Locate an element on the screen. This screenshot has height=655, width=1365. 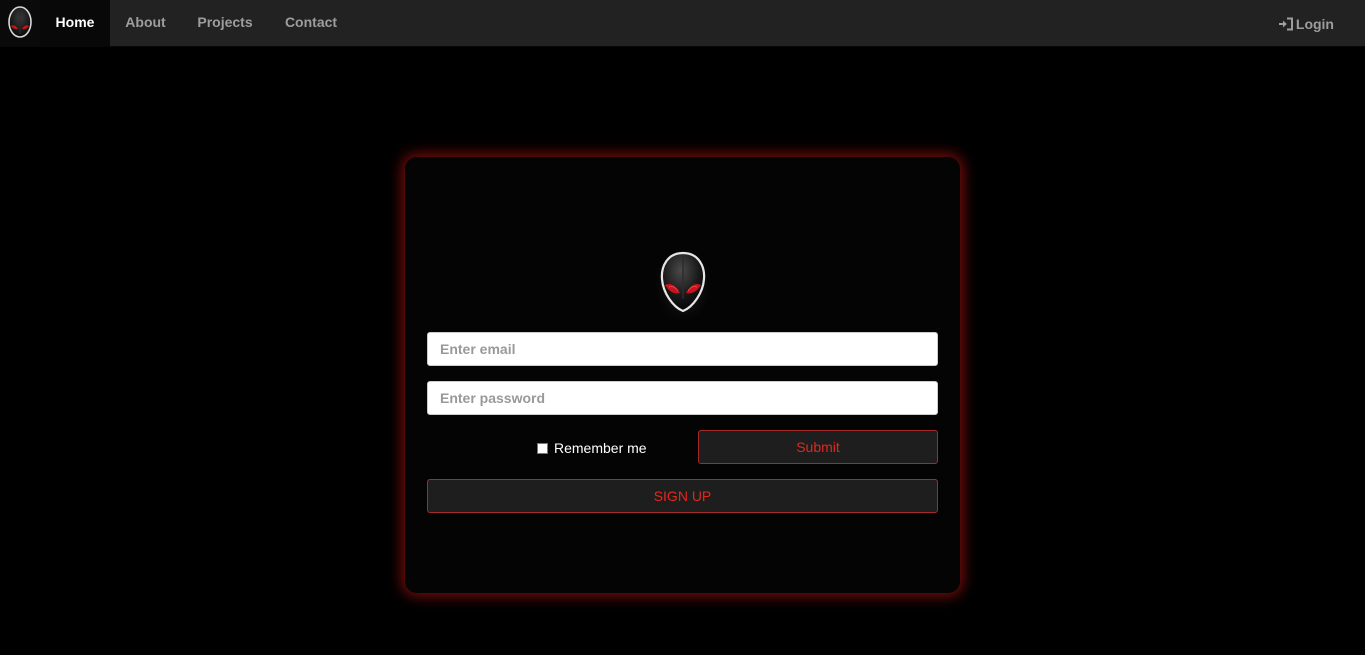
nav-projects: Projects is located at coordinates (225, 23).